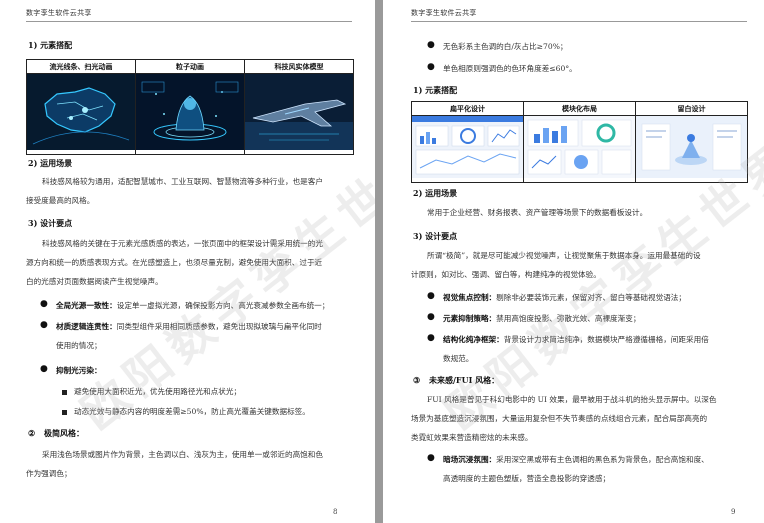  Describe the element at coordinates (60, 200) in the screenshot. I see `paragraph-line: 接受度最高的风格。` at that location.